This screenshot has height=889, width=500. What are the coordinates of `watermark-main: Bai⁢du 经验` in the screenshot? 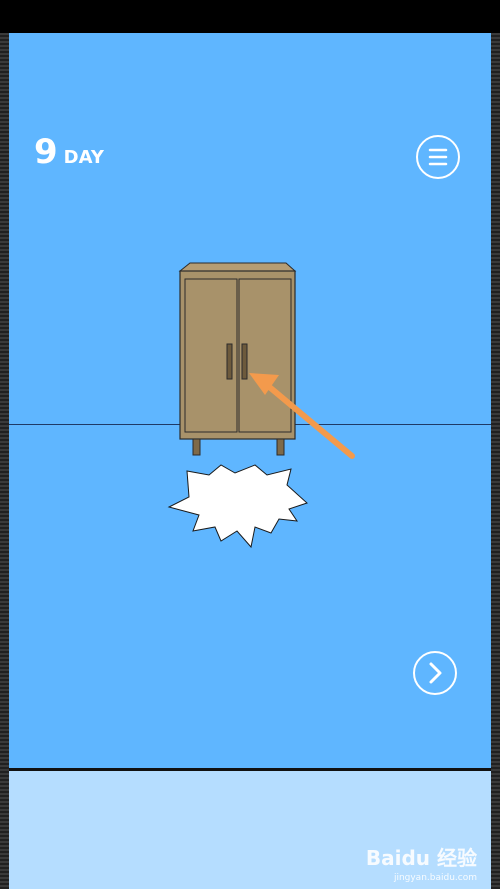 It's located at (421, 858).